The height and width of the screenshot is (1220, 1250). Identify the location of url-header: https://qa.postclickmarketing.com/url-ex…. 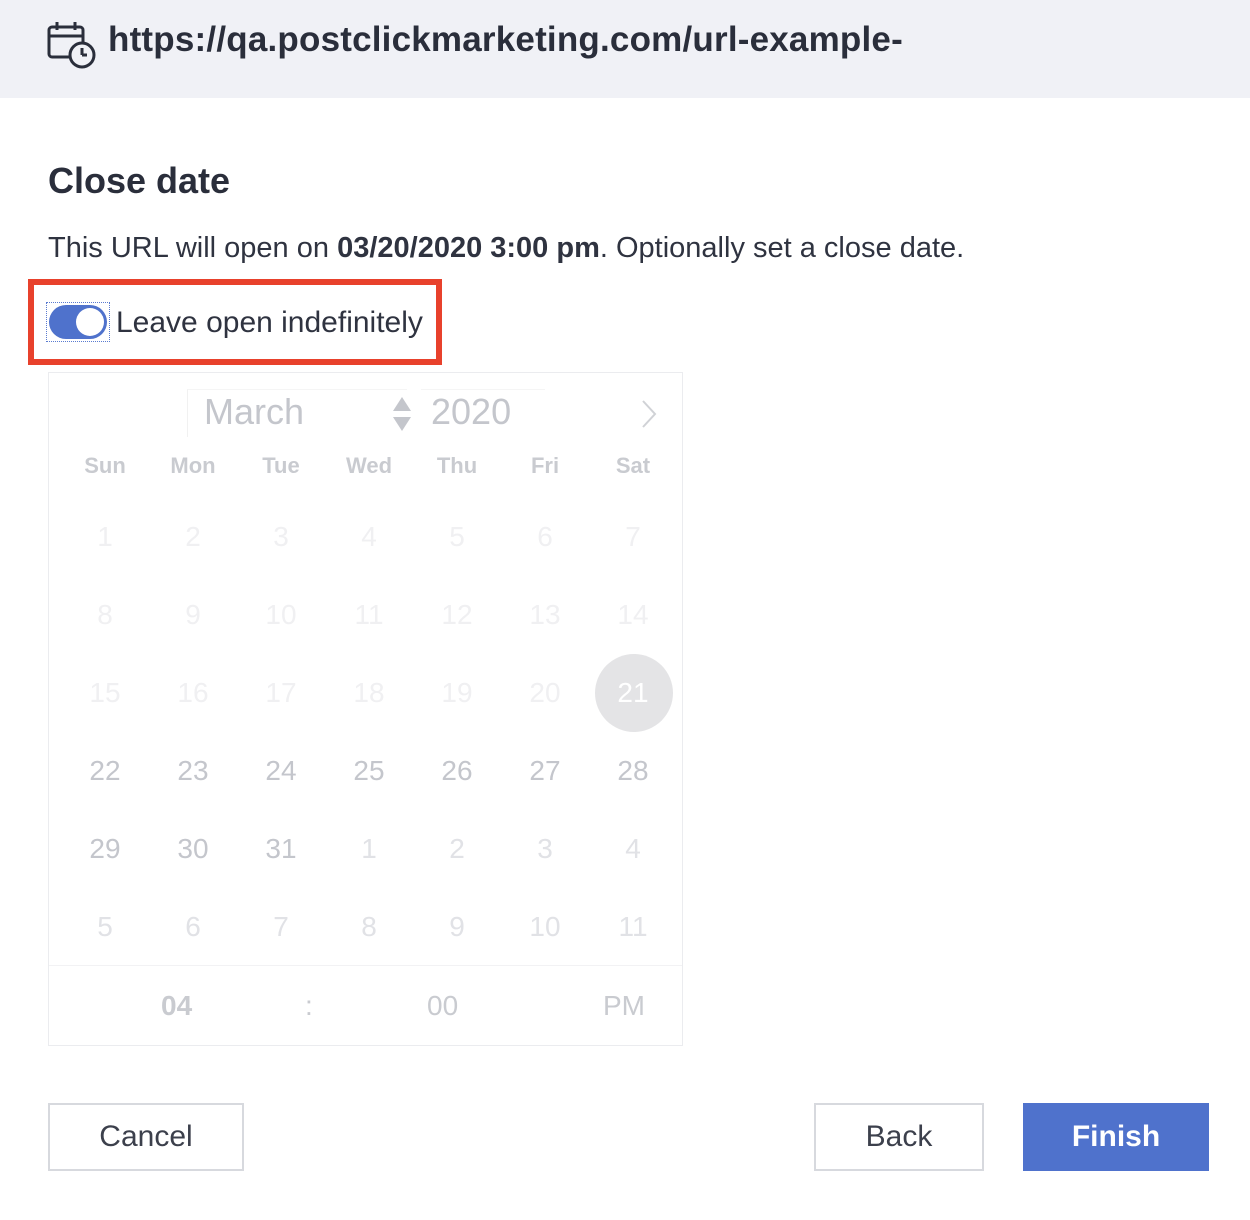
(625, 49).